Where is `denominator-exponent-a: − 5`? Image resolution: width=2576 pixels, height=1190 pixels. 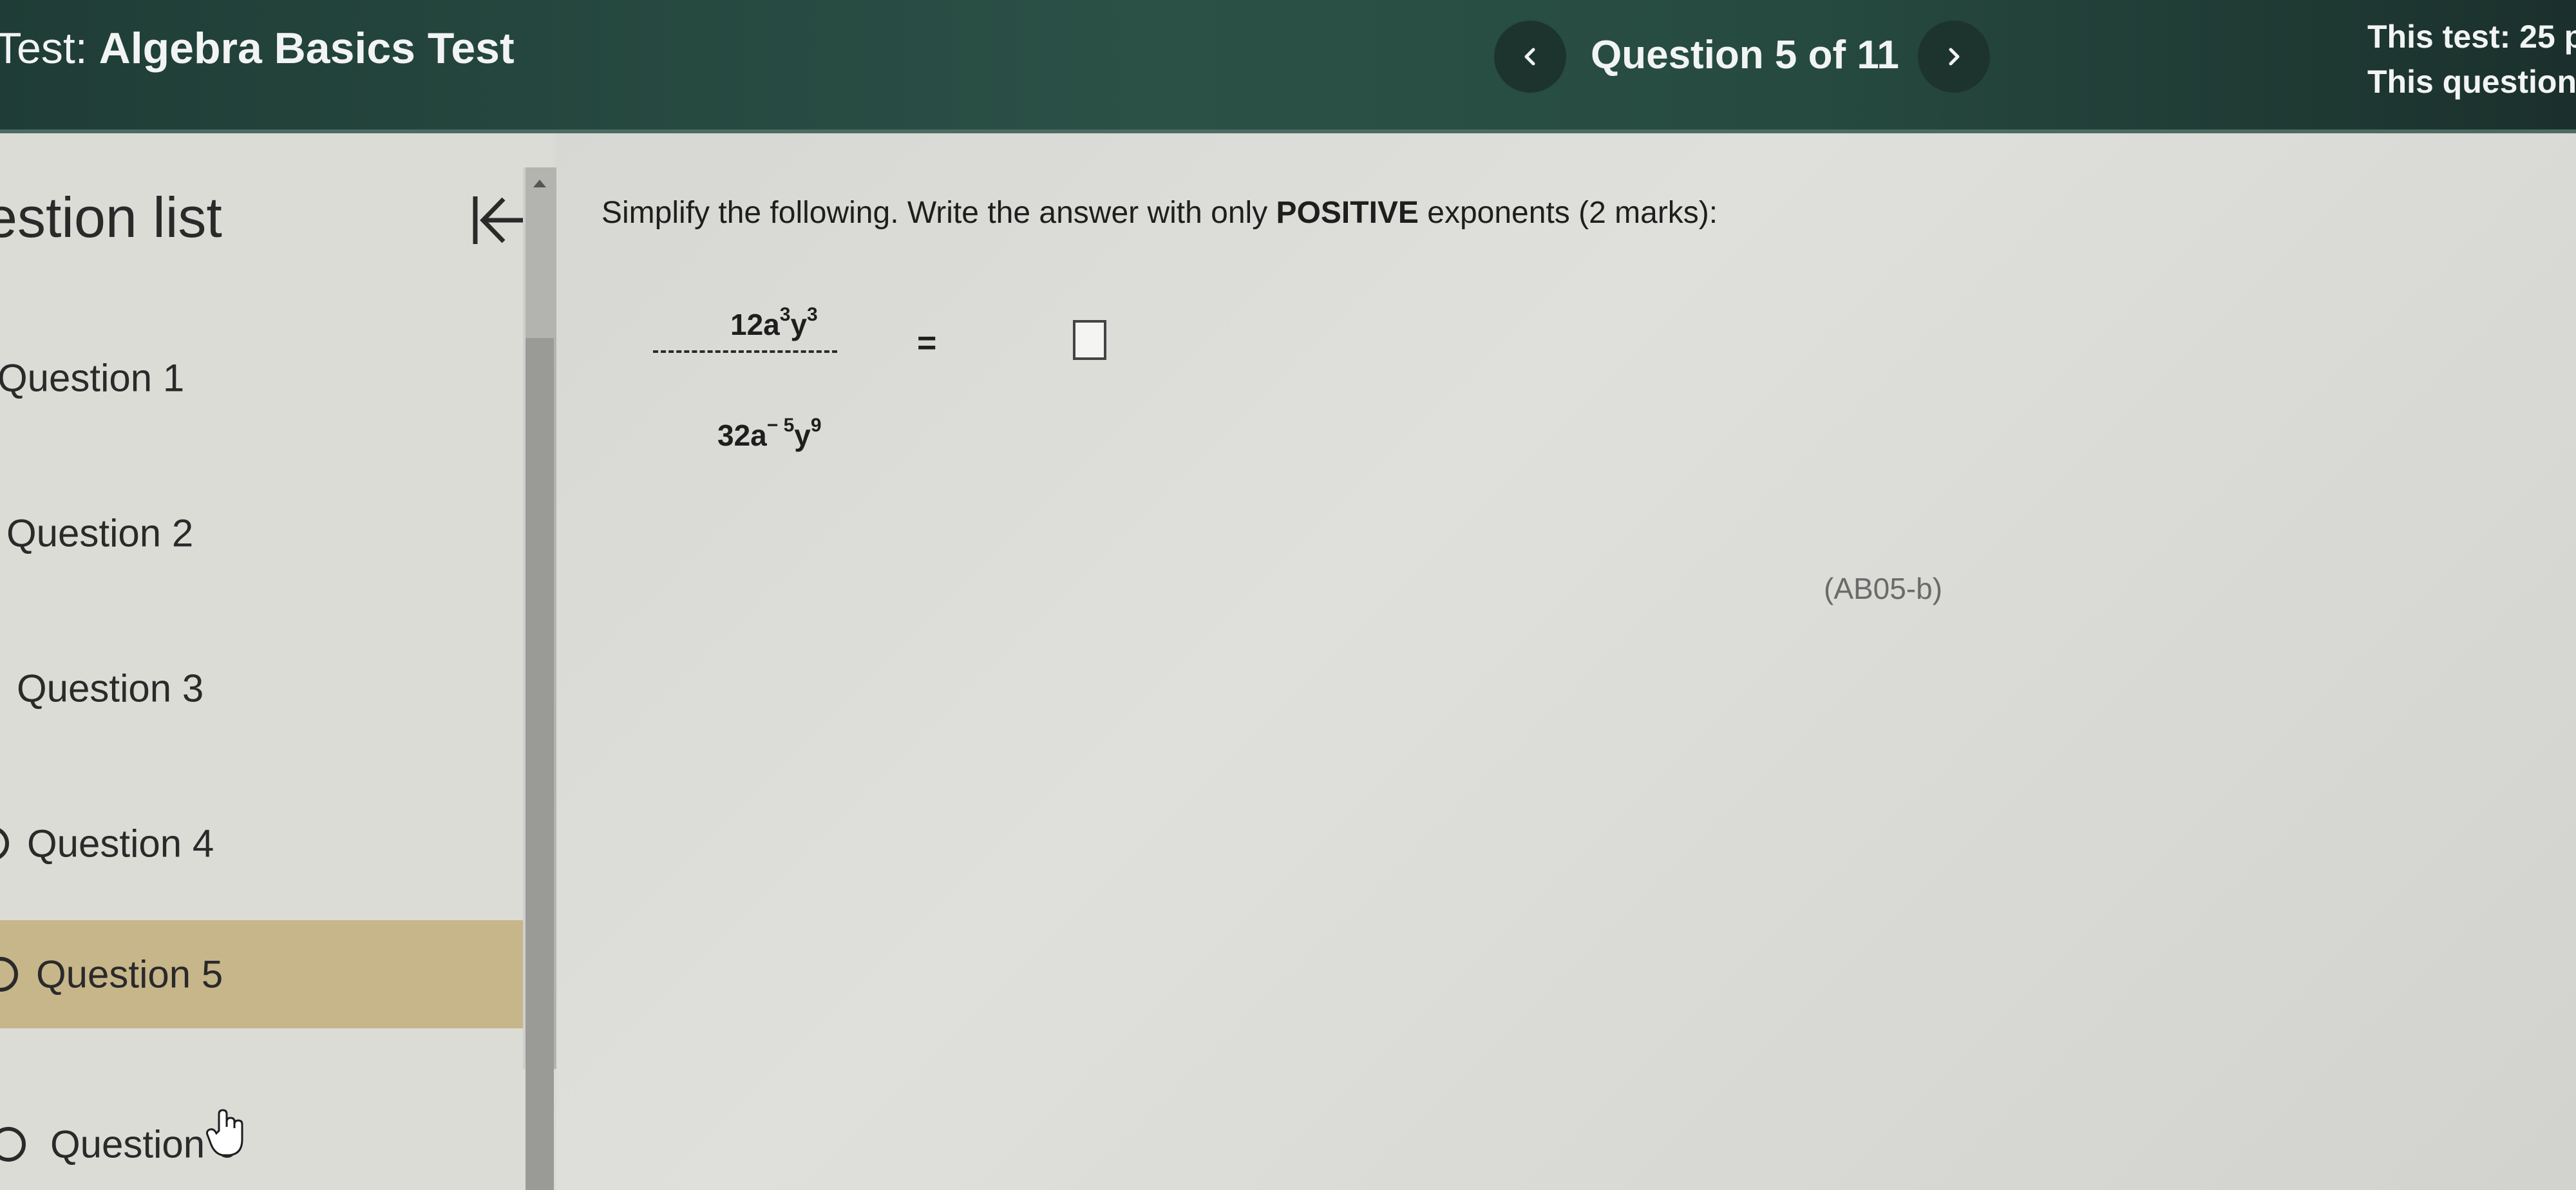 denominator-exponent-a: − 5 is located at coordinates (781, 425).